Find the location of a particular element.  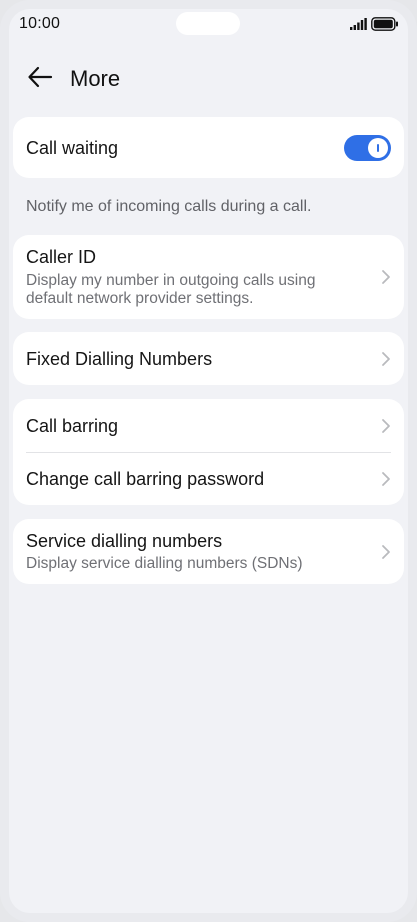

service-dialling-title: Service dialling numbers is located at coordinates (124, 541).